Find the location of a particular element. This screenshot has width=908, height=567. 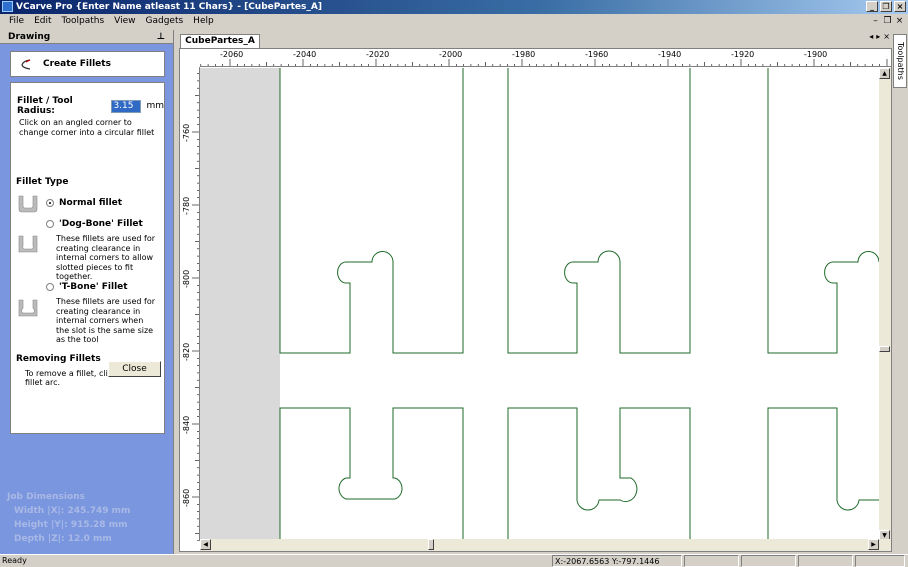

menu-bar: File Edit Toolpaths View Gadgets Help is located at coordinates (454, 21).